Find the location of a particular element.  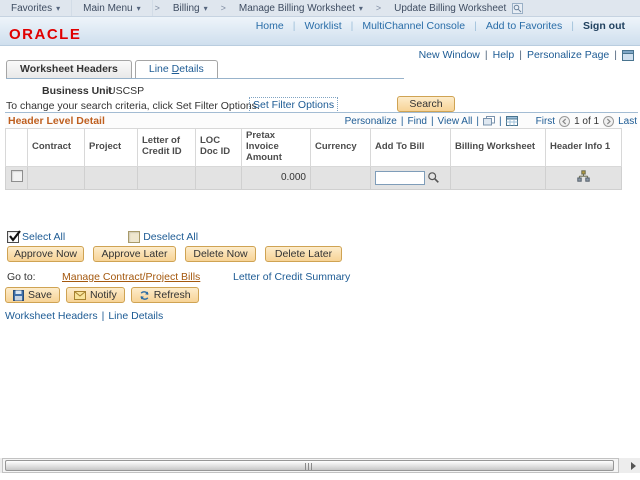

find-link: Find is located at coordinates (416, 121).